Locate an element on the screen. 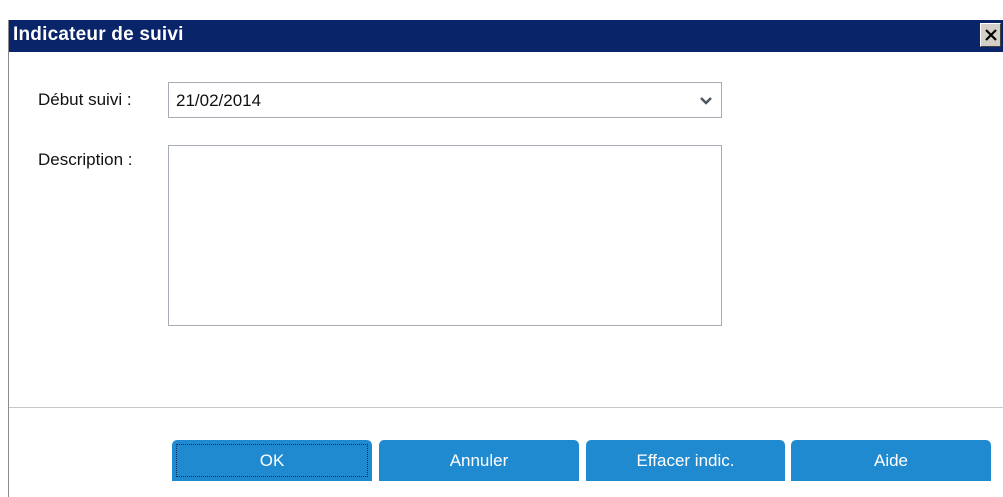 This screenshot has width=1003, height=497. ok-button-label: OK is located at coordinates (272, 460).